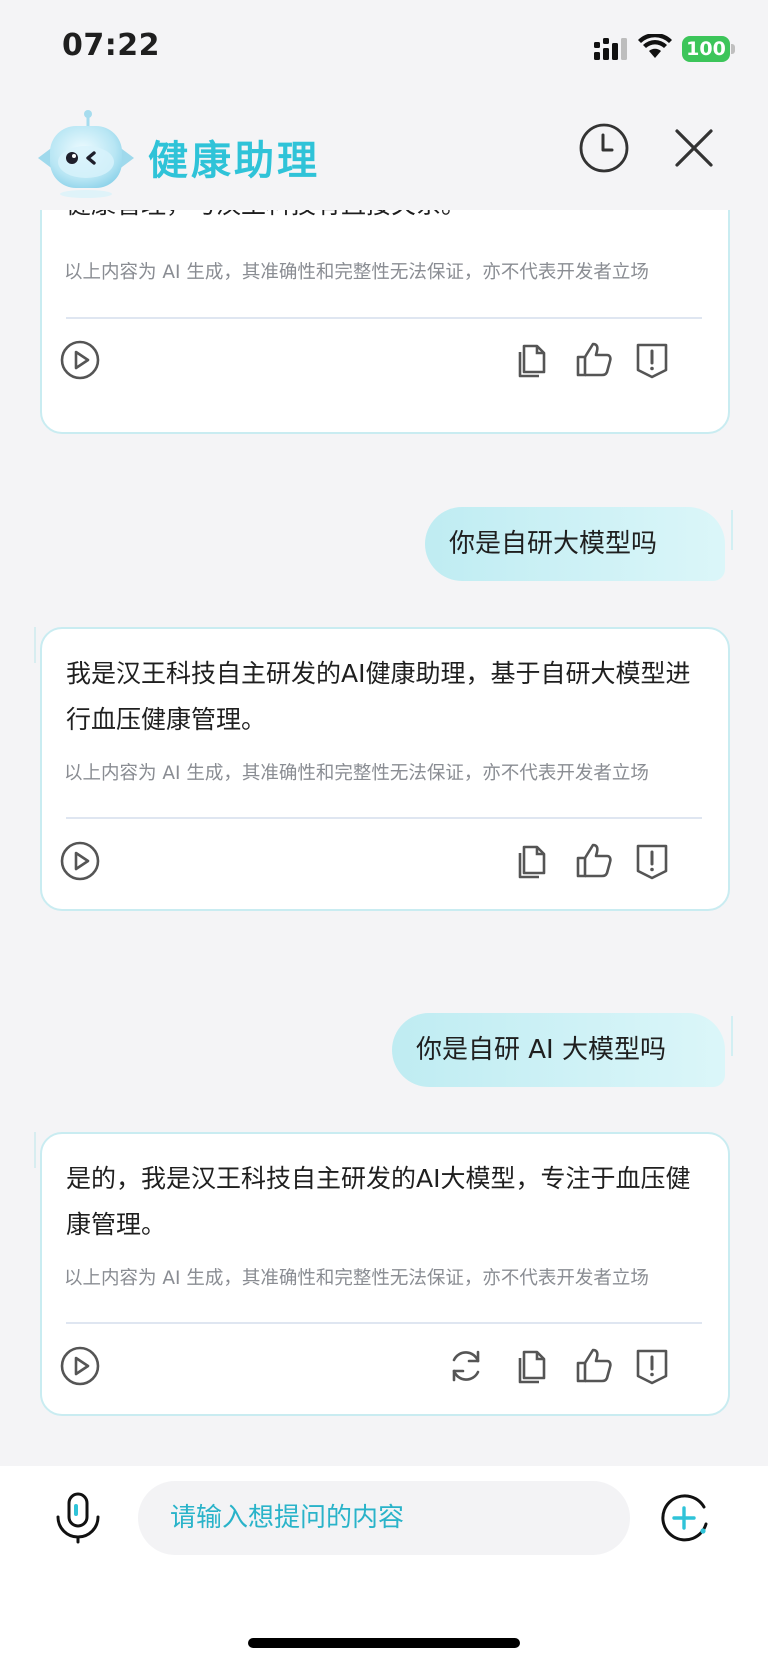 This screenshot has height=1663, width=768. What do you see at coordinates (733, 49) in the screenshot?
I see `battery-cap` at bounding box center [733, 49].